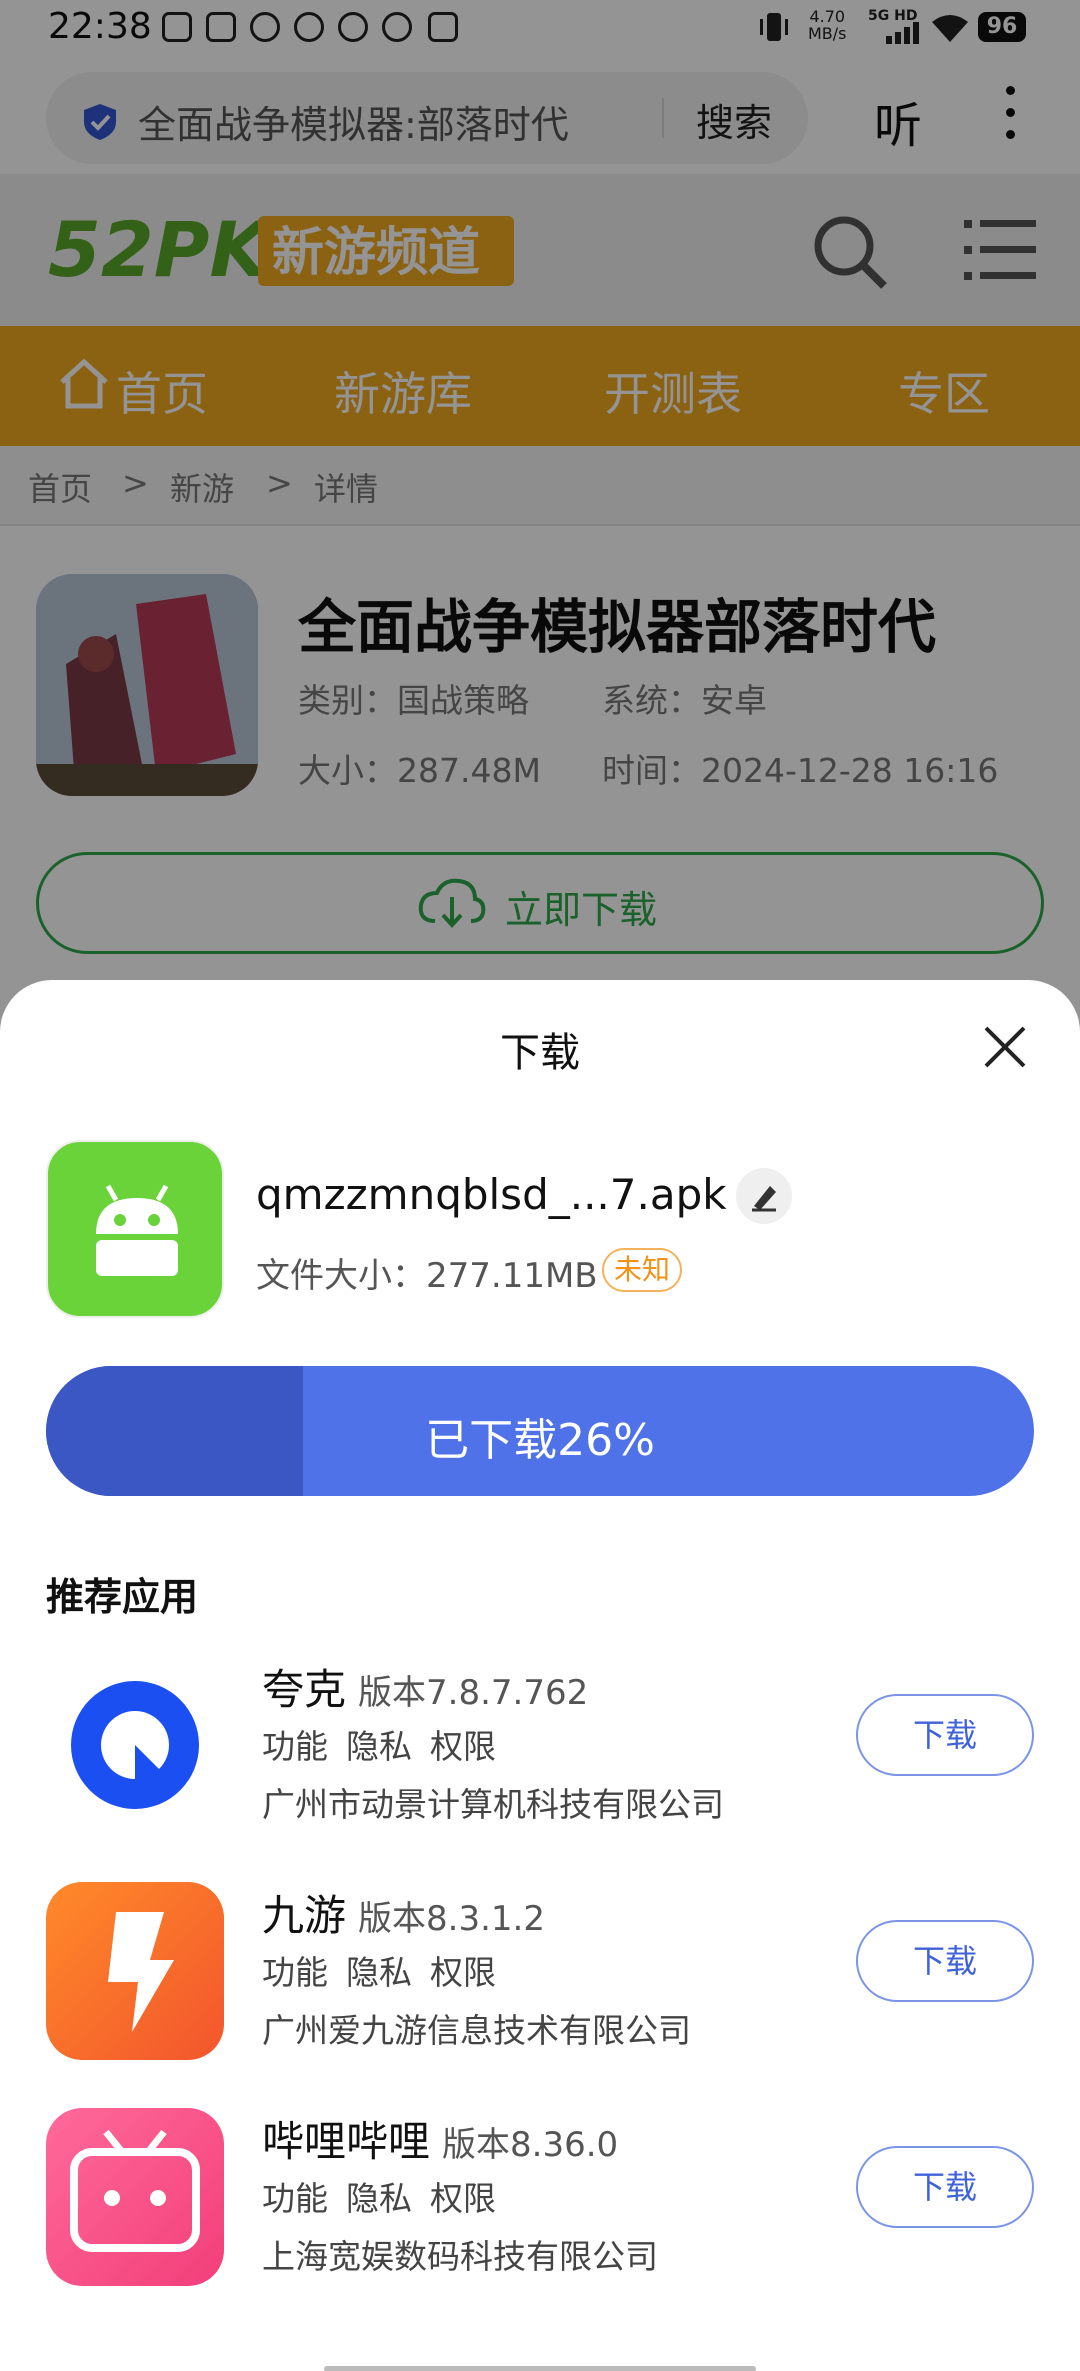  What do you see at coordinates (135, 1971) in the screenshot?
I see `jiuyou-app-icon` at bounding box center [135, 1971].